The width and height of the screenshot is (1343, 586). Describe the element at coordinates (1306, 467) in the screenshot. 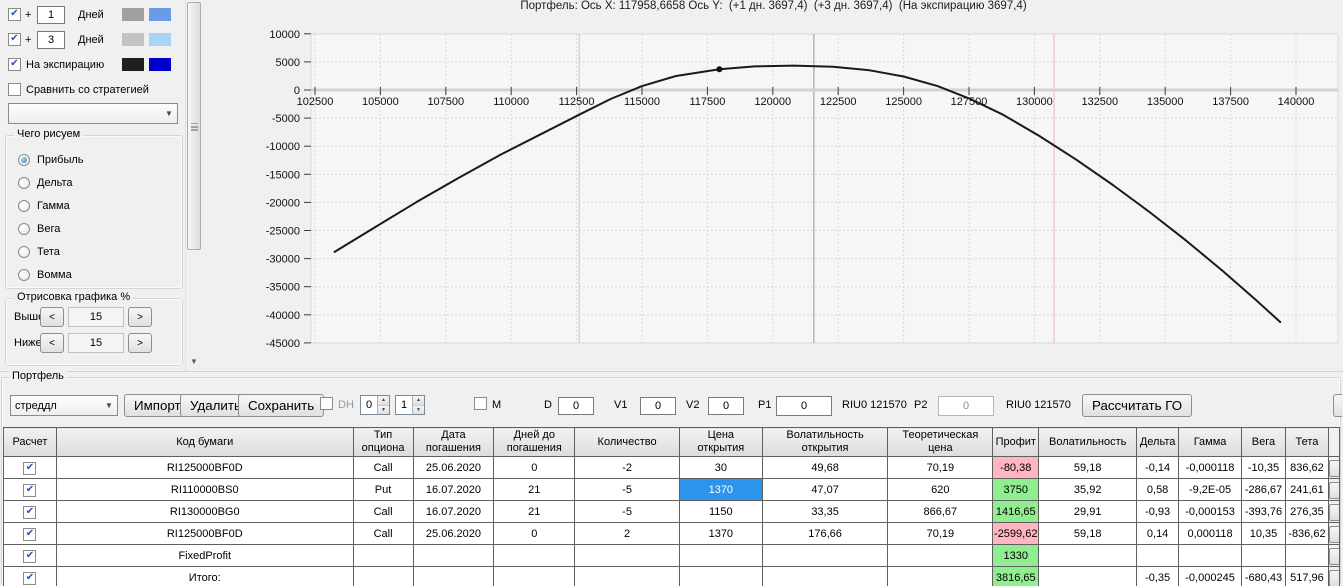

I see `table-cell: 836,62` at that location.